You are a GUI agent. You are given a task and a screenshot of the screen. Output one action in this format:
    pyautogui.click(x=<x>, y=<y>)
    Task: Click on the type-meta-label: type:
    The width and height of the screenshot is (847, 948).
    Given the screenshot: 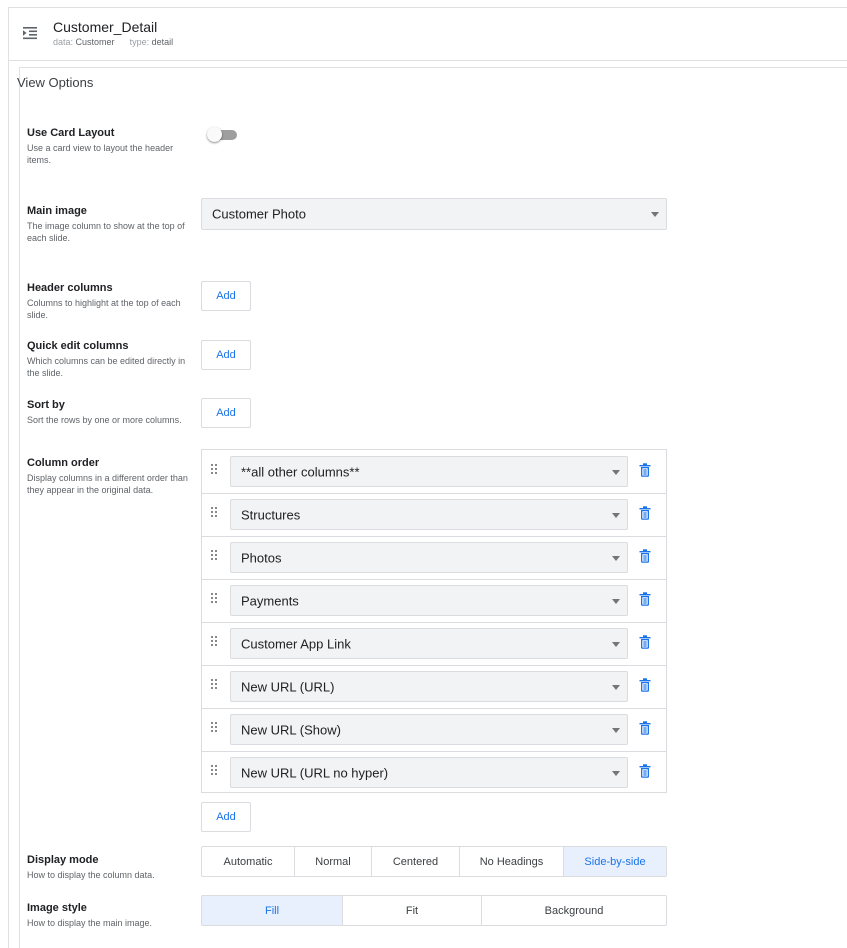 What is the action you would take?
    pyautogui.click(x=139, y=42)
    